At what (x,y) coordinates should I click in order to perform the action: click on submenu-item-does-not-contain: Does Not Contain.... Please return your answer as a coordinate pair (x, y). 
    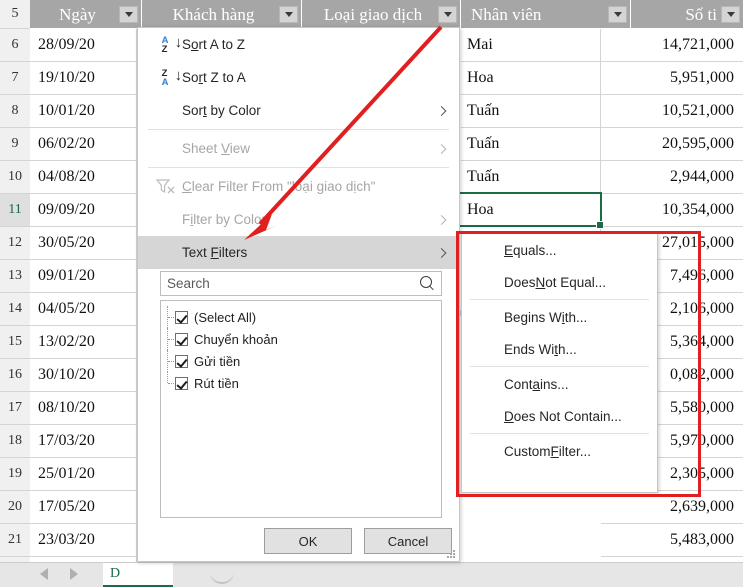
    Looking at the image, I should click on (559, 416).